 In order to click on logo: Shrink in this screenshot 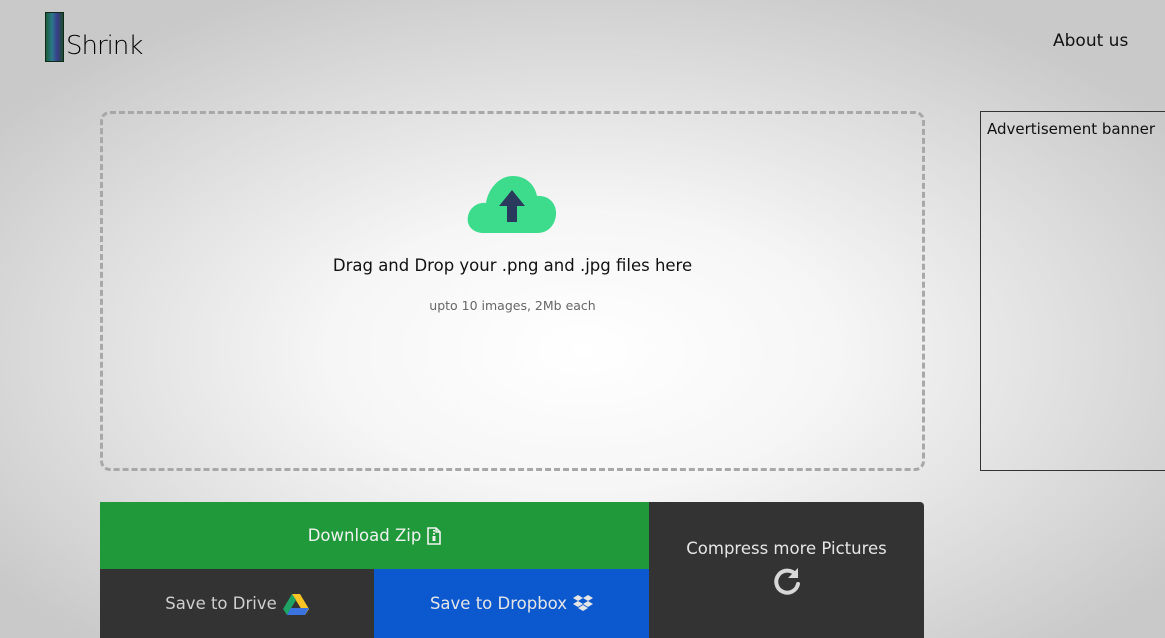, I will do `click(100, 38)`.